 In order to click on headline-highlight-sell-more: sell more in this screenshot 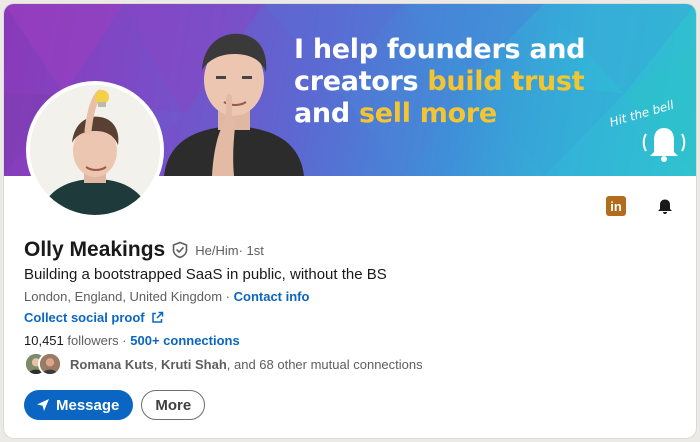, I will do `click(427, 113)`.